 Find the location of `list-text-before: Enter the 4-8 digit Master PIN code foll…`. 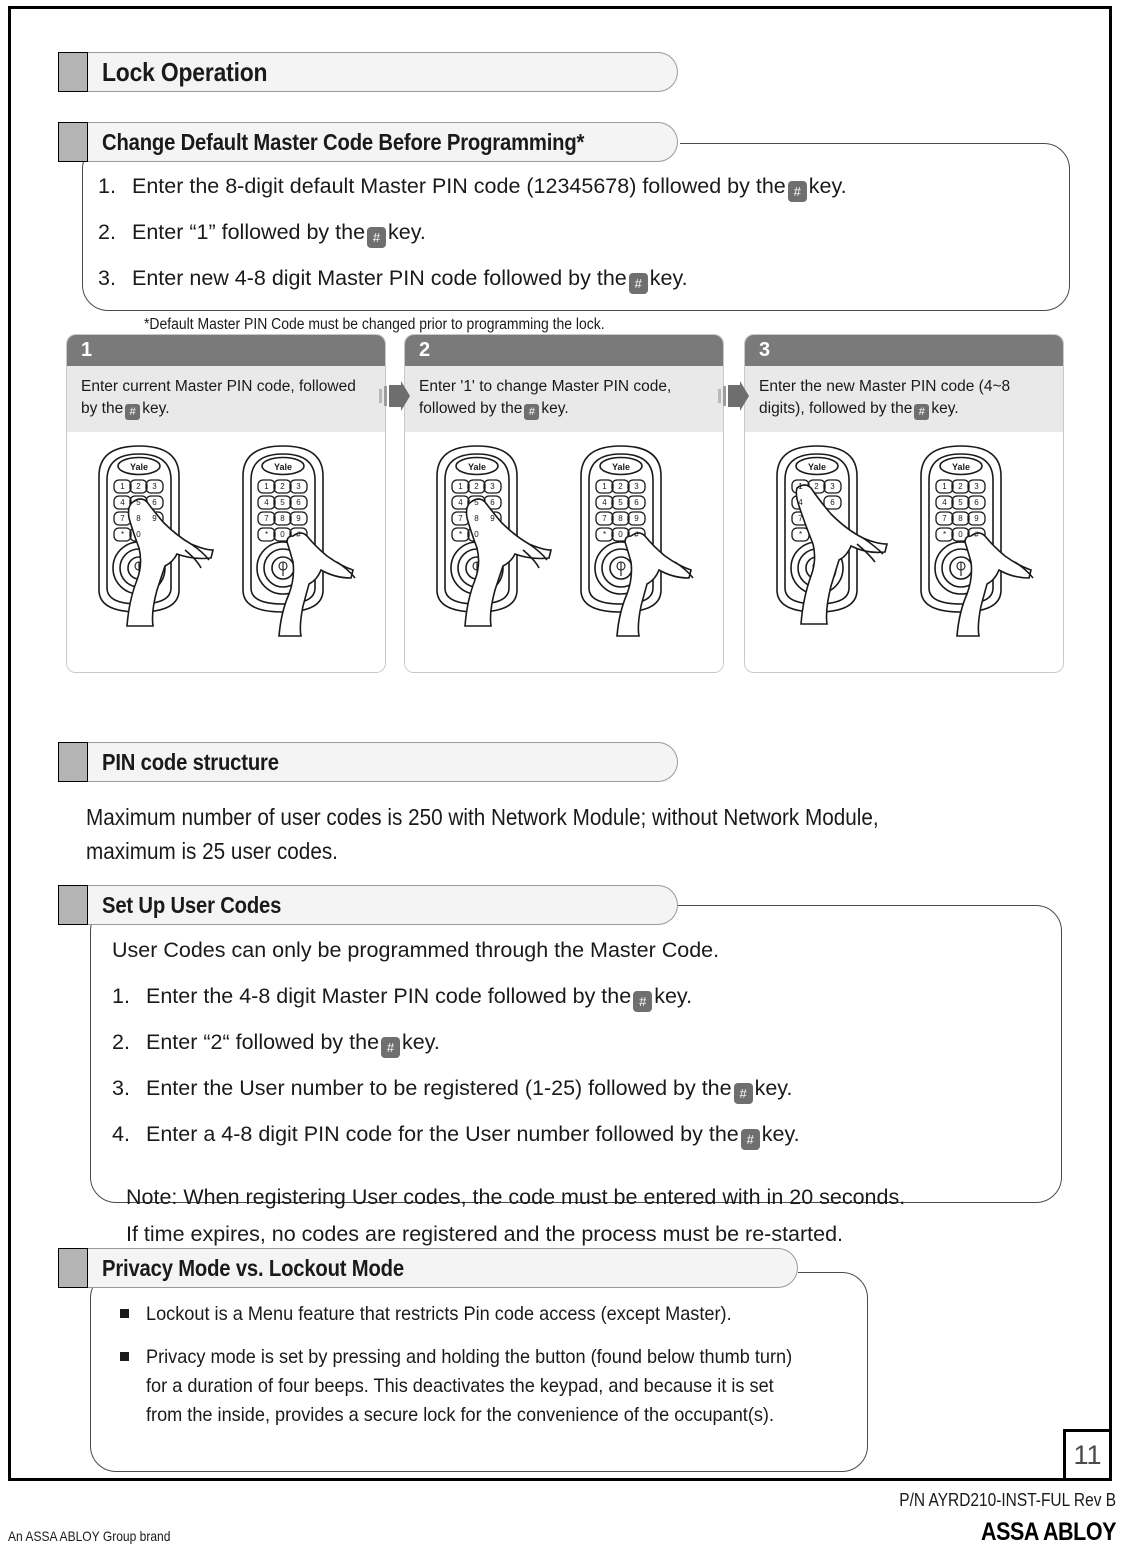

list-text-before: Enter the 4-8 digit Master PIN code foll… is located at coordinates (389, 996).